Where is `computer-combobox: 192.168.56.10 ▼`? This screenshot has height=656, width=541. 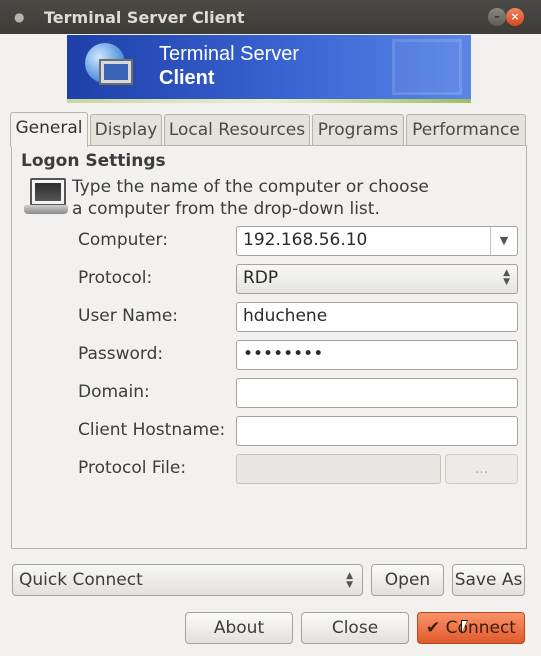 computer-combobox: 192.168.56.10 ▼ is located at coordinates (377, 241).